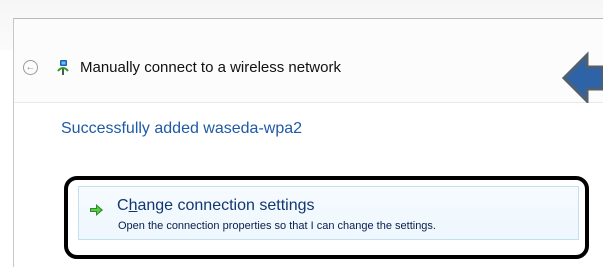  I want to click on dialog-title: Manually connect to a wireless network, so click(210, 67).